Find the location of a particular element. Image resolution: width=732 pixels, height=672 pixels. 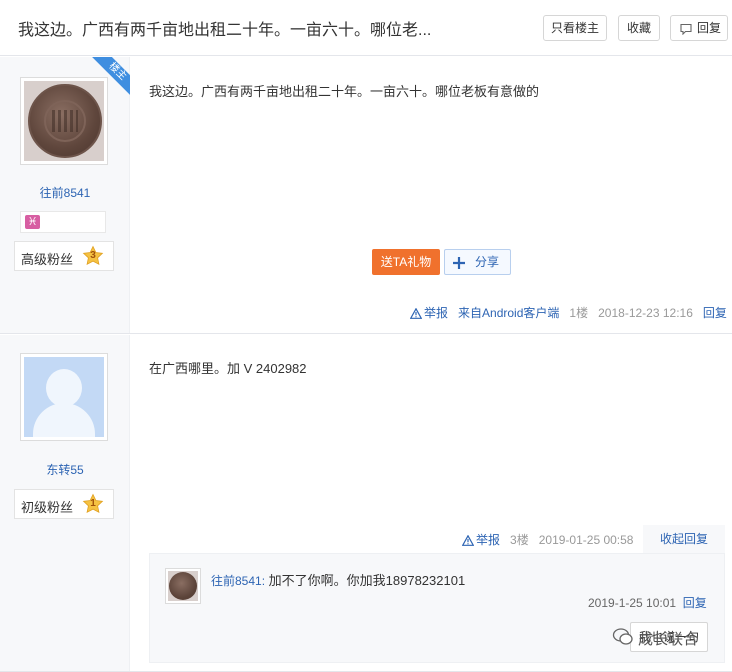

watermark: 成长联合 is located at coordinates (667, 638).